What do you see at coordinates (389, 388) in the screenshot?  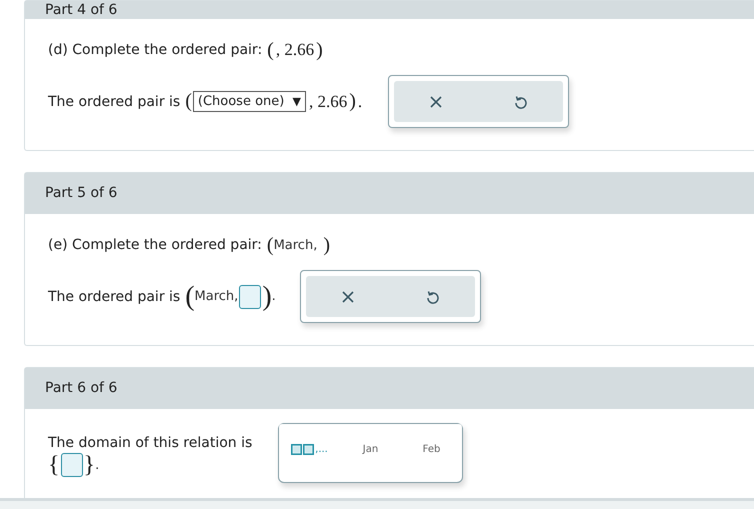 I see `part-header: Part 6 of 6` at bounding box center [389, 388].